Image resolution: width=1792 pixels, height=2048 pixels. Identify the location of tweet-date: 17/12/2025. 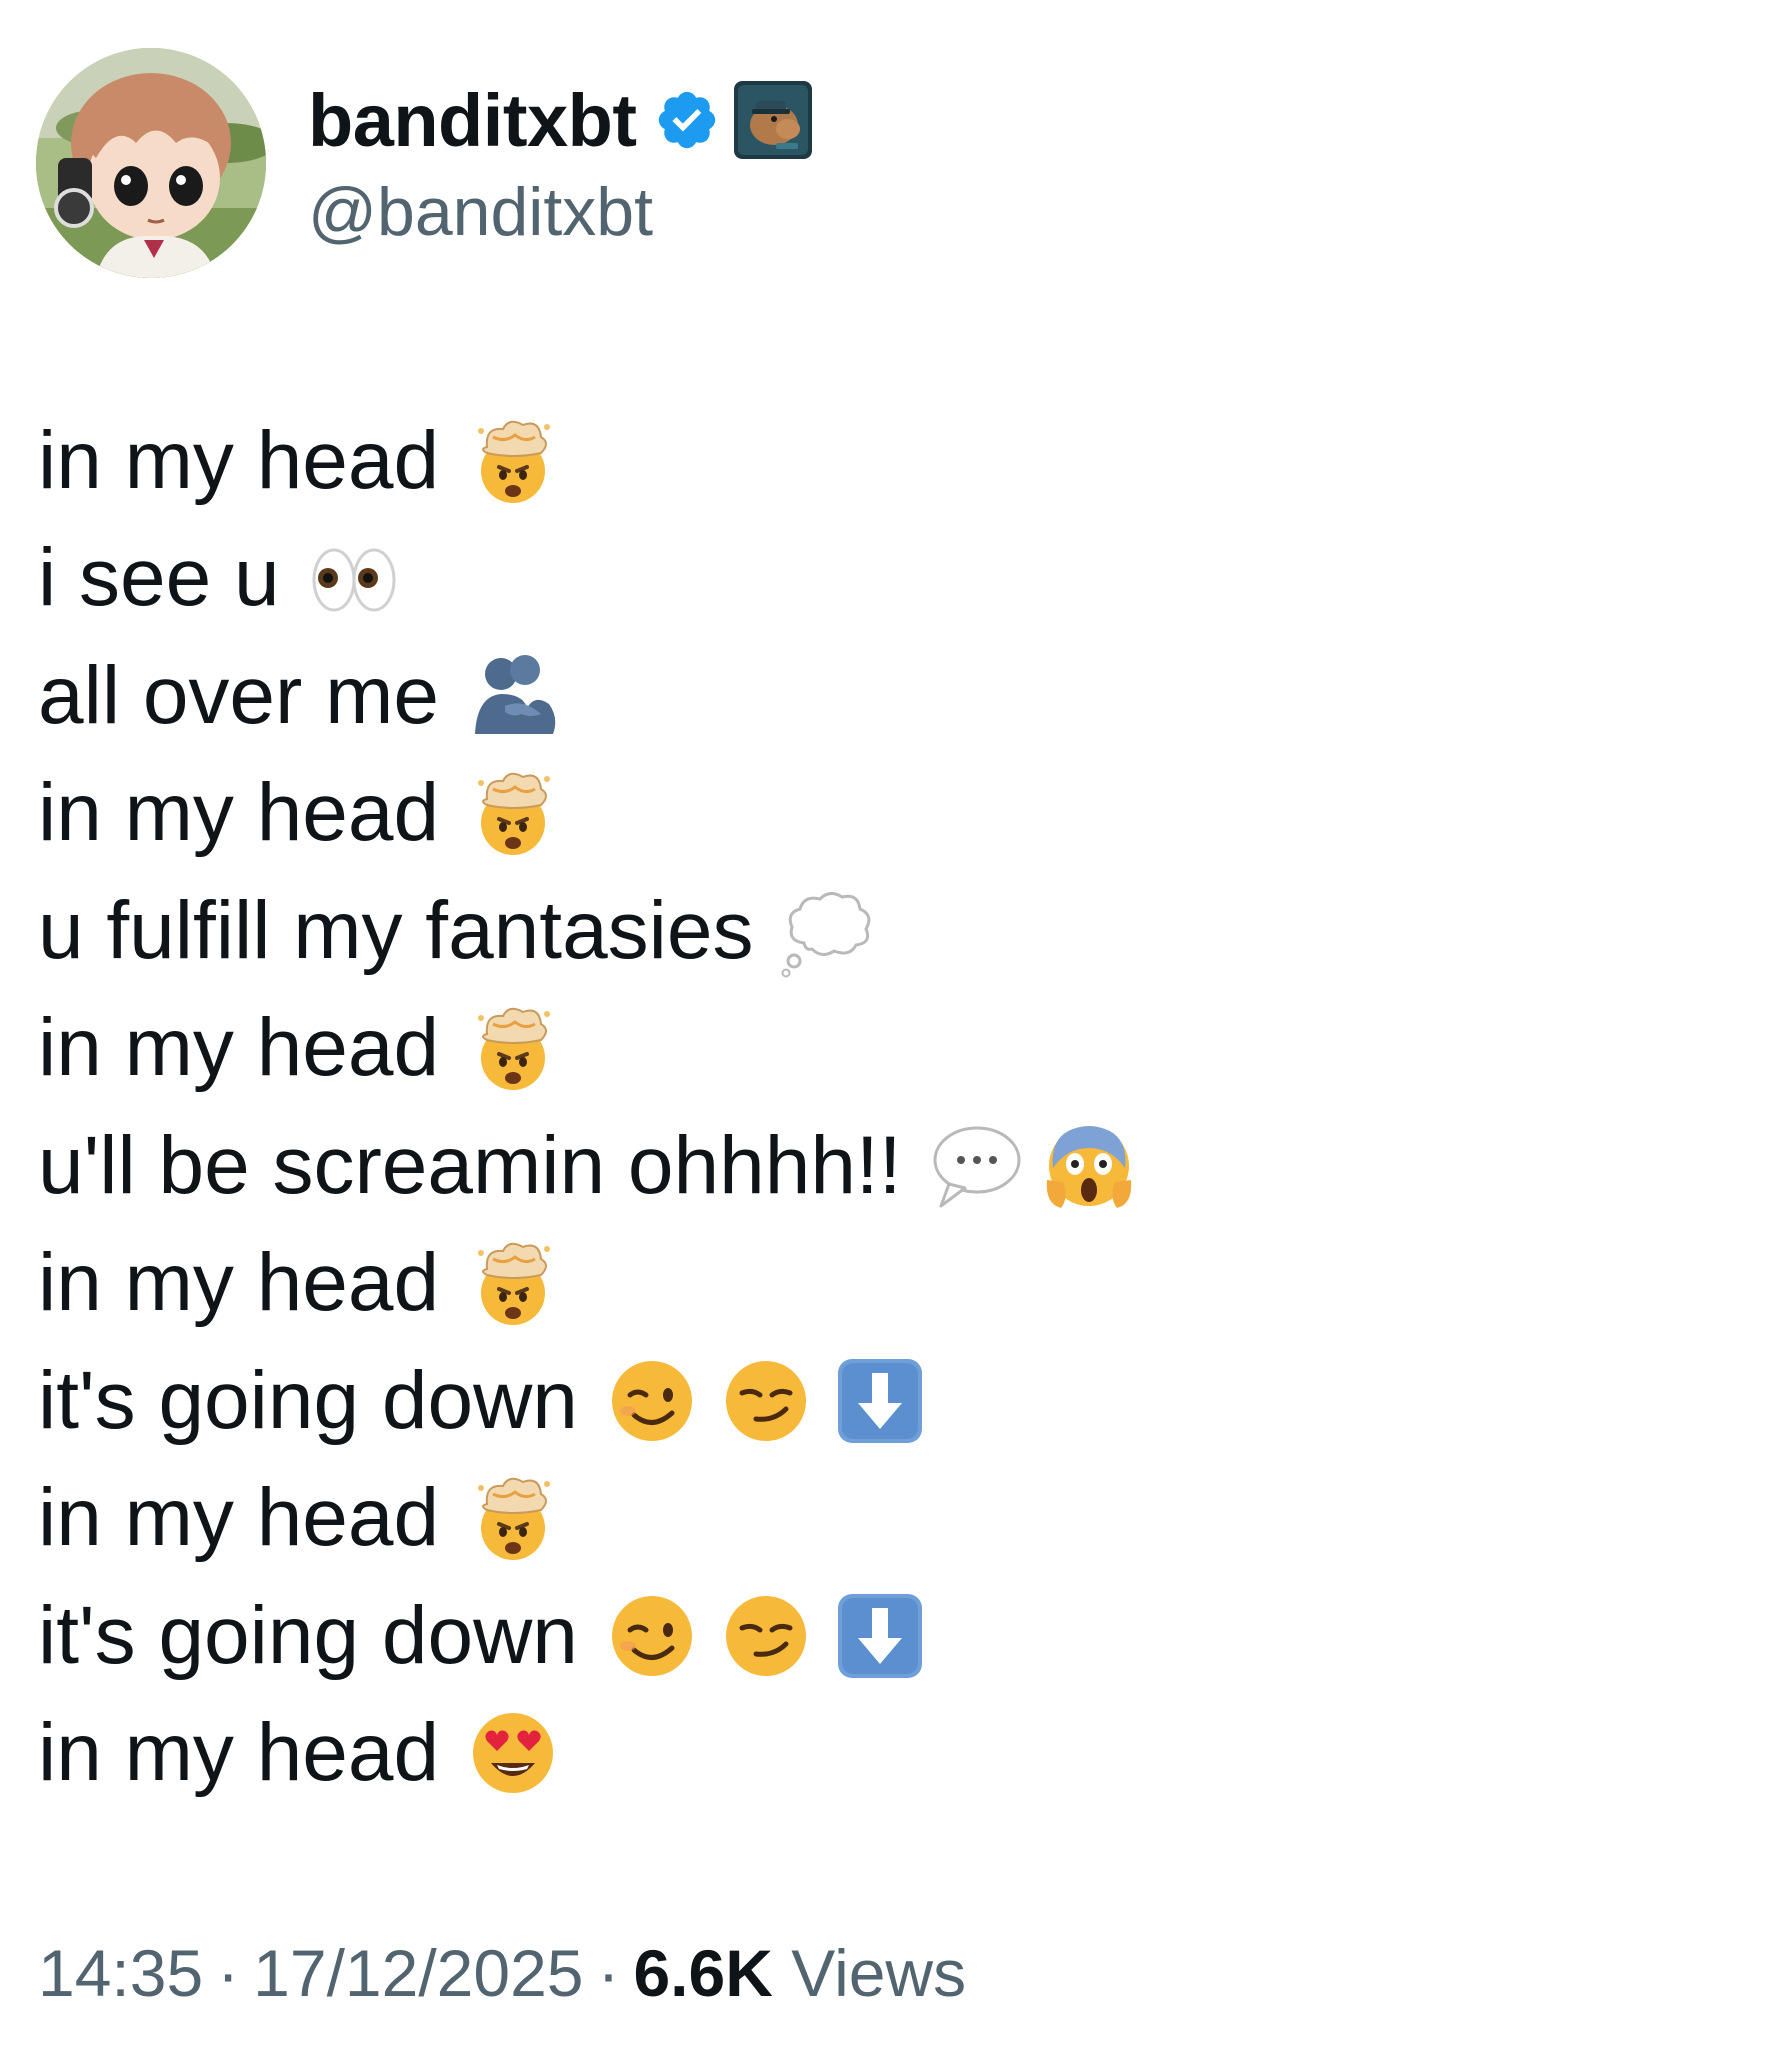
(418, 1973).